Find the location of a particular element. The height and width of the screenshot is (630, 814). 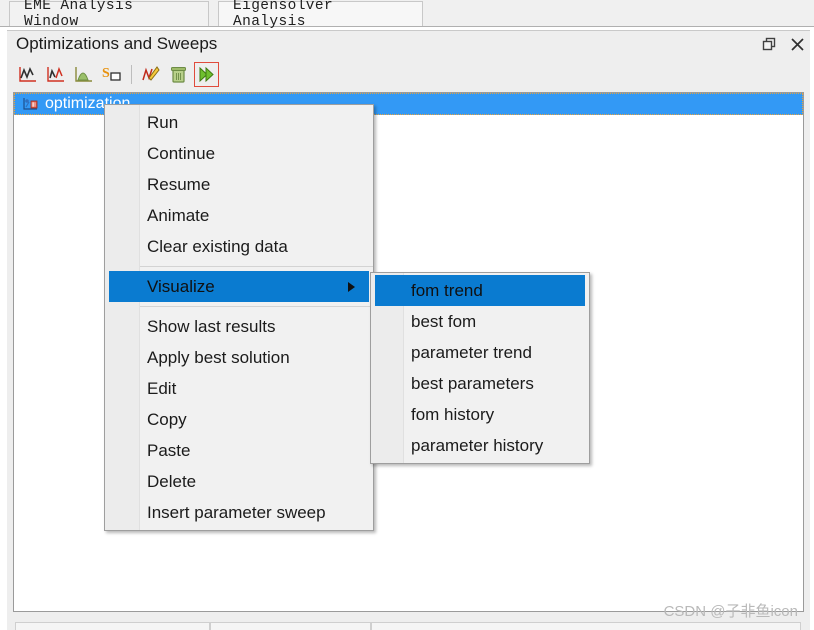

submenu-item-label: fom history is located at coordinates (453, 414).